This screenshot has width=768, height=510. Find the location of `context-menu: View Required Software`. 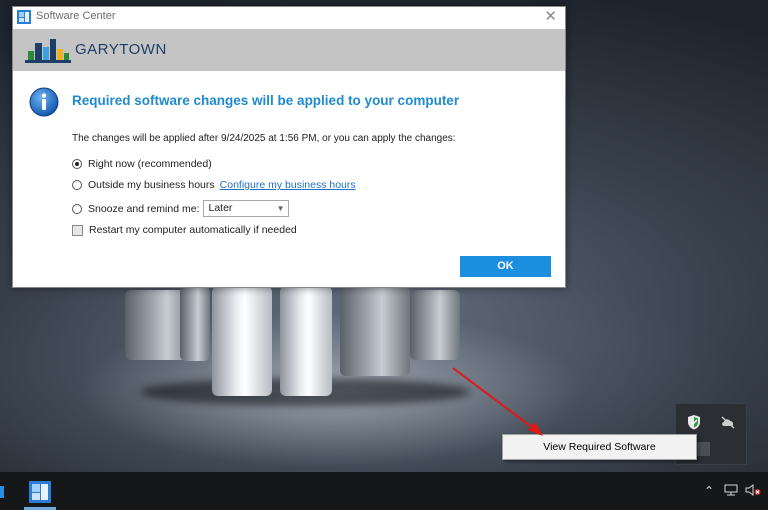

context-menu: View Required Software is located at coordinates (599, 447).